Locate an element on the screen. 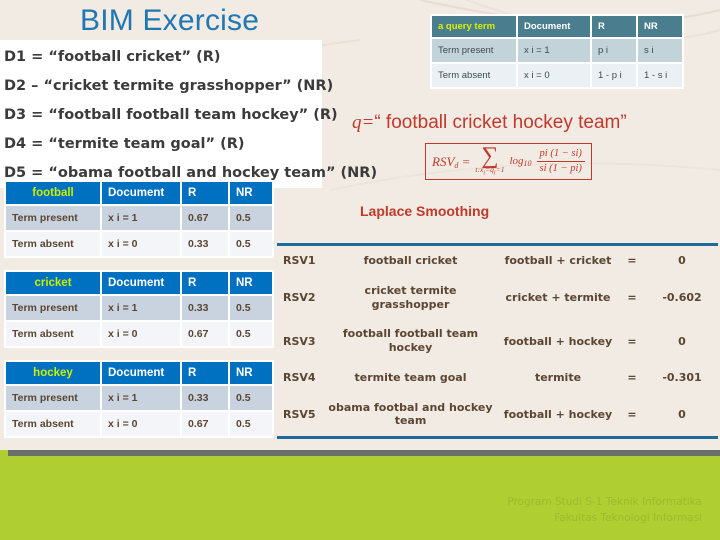 Image resolution: width=720 pixels, height=540 pixels. cell-nr: s i is located at coordinates (660, 50).